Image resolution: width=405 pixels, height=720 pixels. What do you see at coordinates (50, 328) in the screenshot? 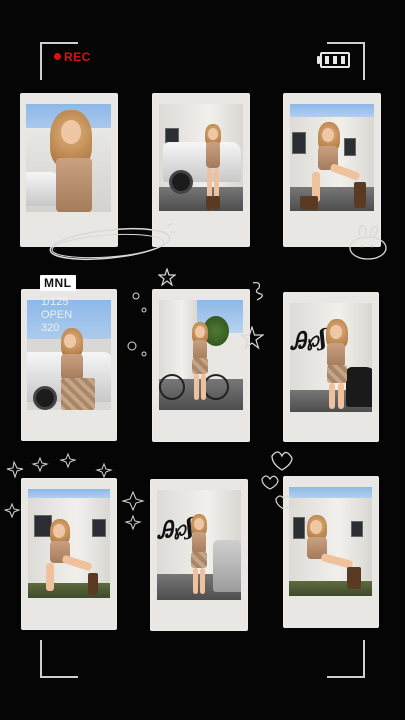
I see `iso-readout: 320` at bounding box center [50, 328].